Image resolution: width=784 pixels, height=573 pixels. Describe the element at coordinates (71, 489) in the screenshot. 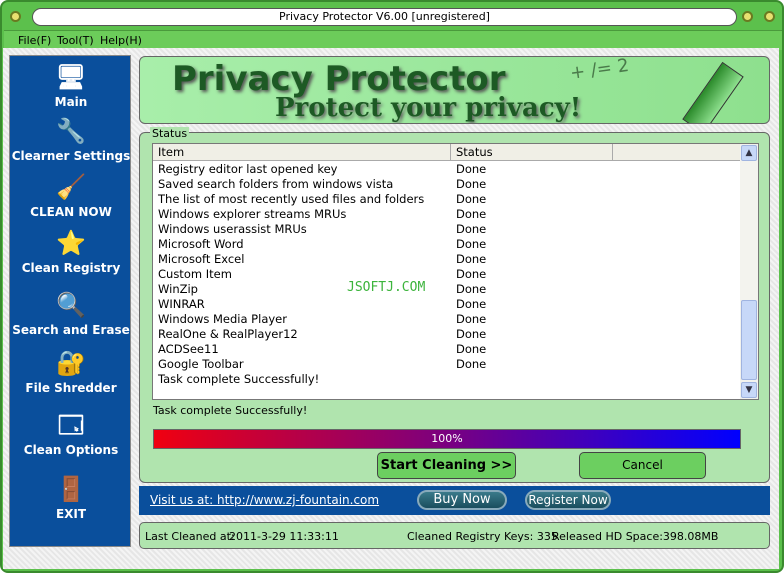

I see `exit-door-icon: 🚪` at that location.